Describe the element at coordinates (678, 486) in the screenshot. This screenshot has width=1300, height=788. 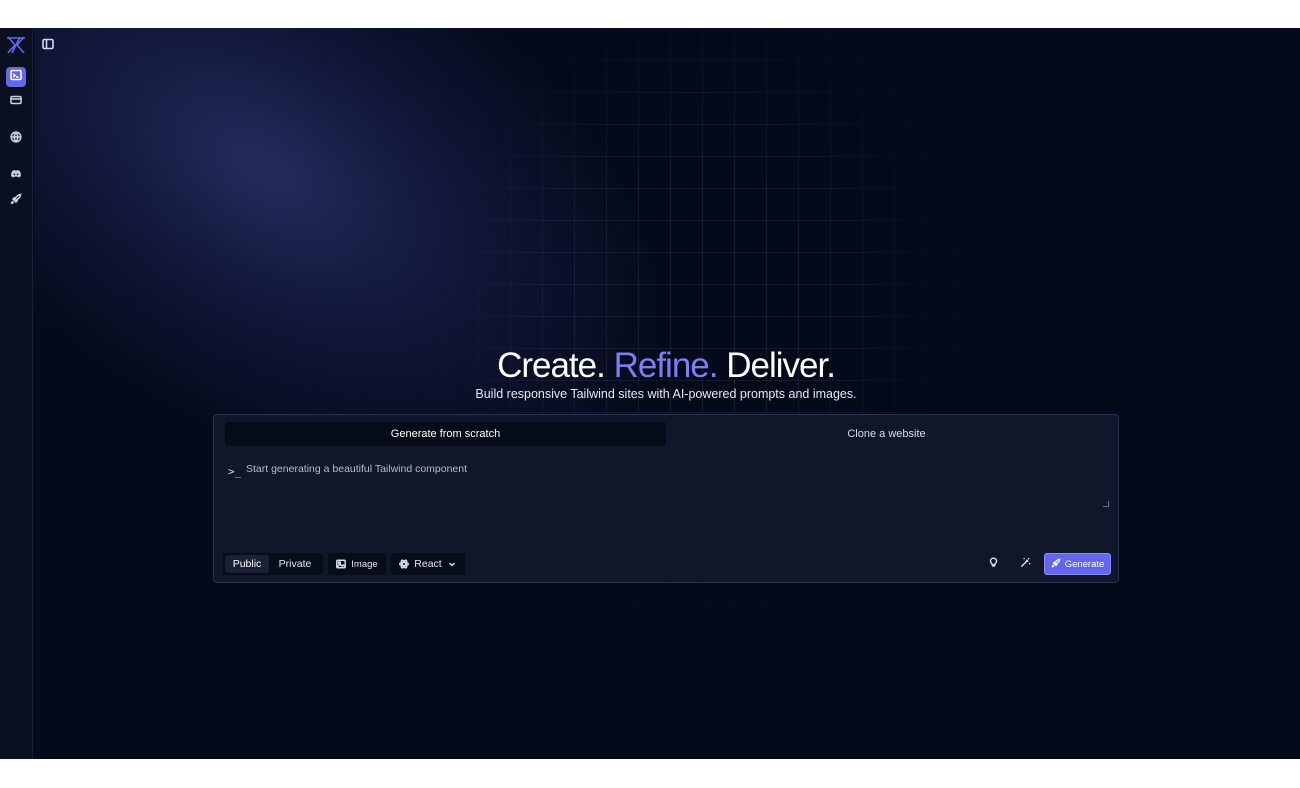
I see `prompt-input` at that location.